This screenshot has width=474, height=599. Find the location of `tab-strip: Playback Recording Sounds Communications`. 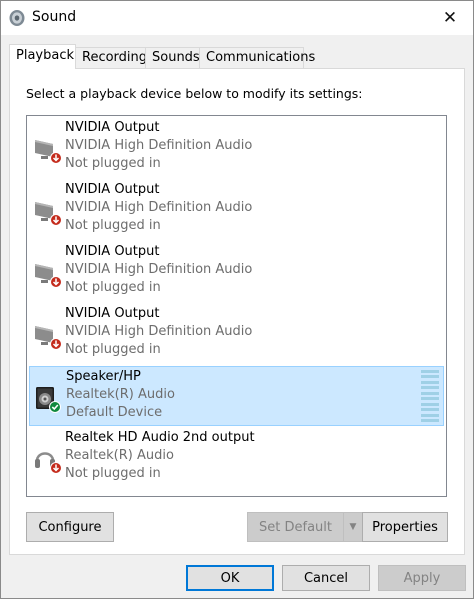

tab-strip: Playback Recording Sounds Communications is located at coordinates (239, 56).